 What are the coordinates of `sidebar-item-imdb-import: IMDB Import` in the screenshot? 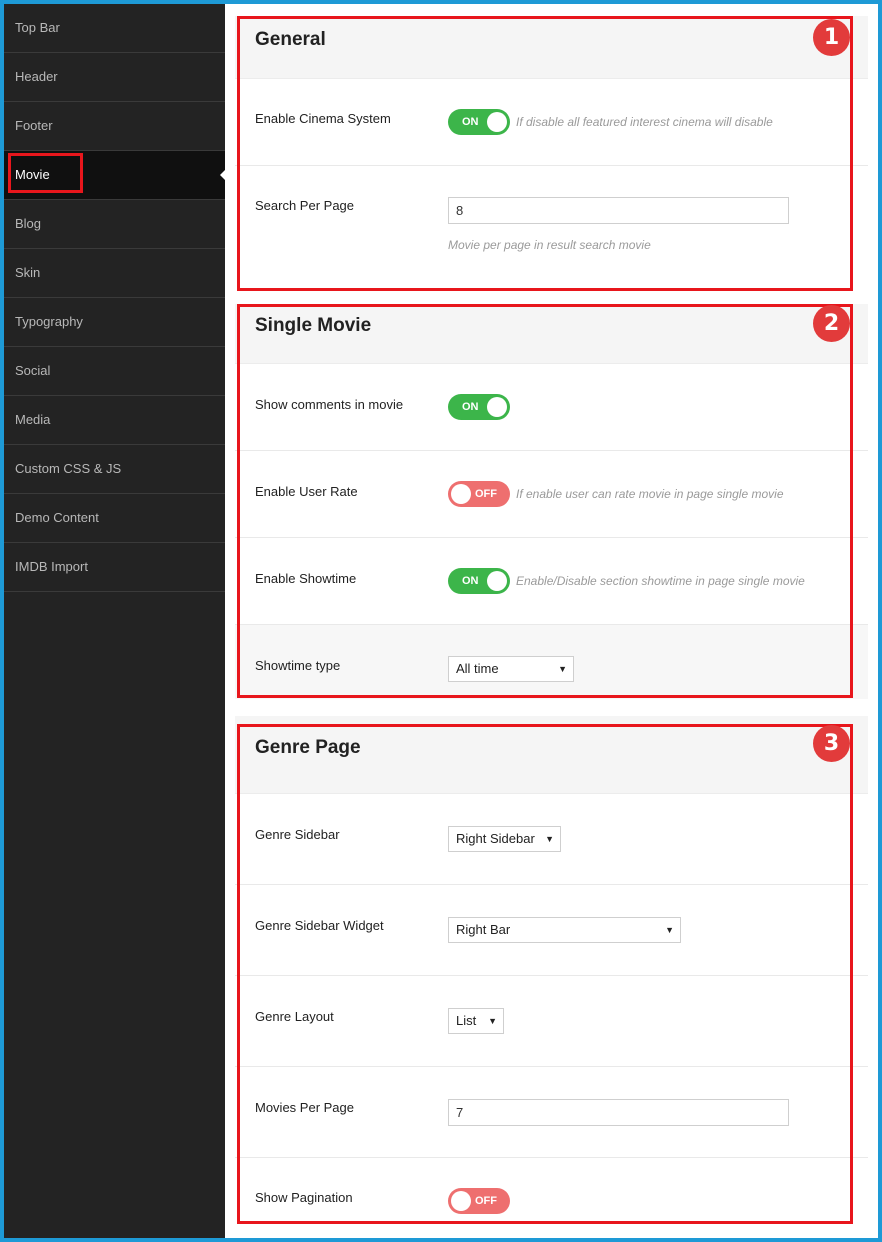 It's located at (114, 567).